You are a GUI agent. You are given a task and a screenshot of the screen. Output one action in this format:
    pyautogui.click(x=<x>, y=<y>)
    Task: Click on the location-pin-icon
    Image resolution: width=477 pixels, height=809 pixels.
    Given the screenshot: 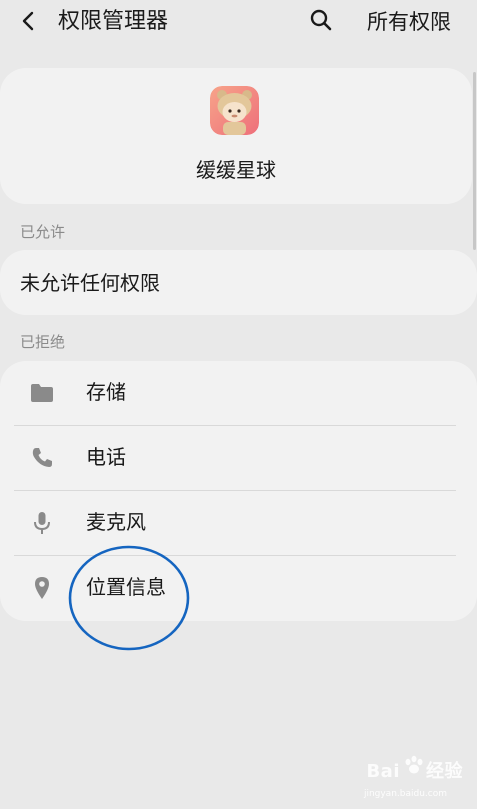 What is the action you would take?
    pyautogui.click(x=42, y=588)
    